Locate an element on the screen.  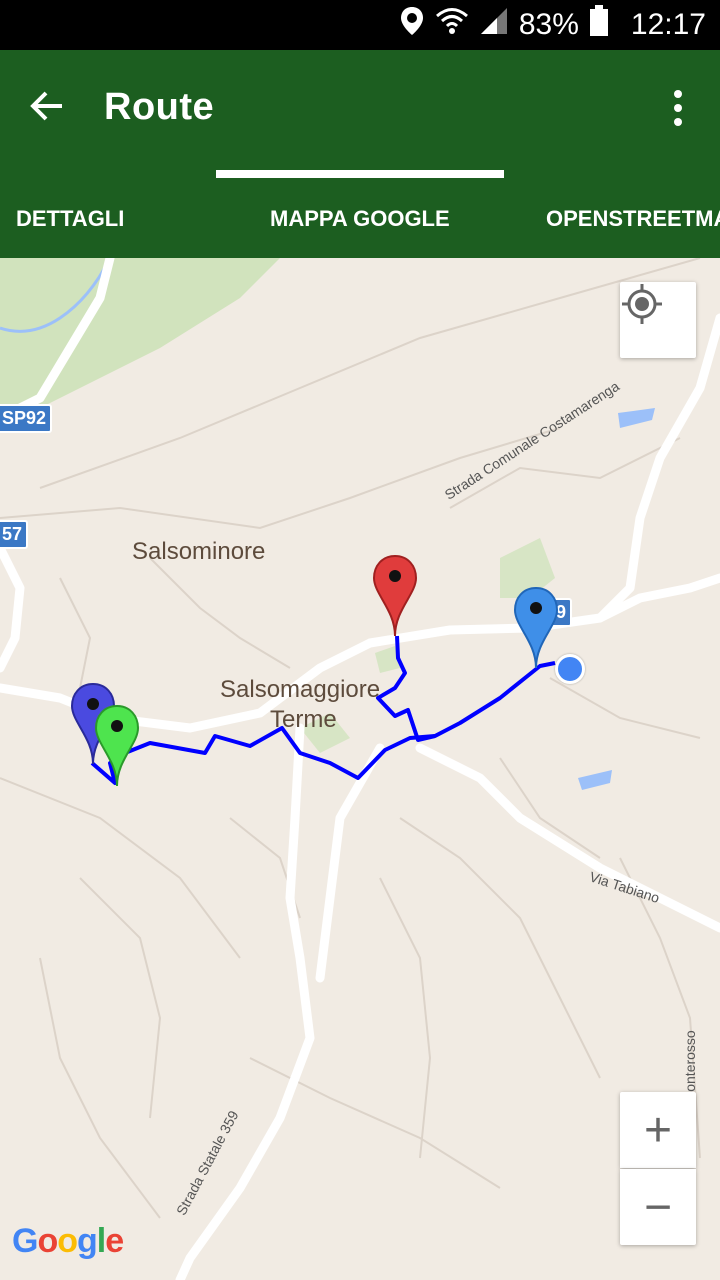
tab-bar: DETTAGLI MAPPA GOOGLE OPENSTREETMA is located at coordinates (360, 219).